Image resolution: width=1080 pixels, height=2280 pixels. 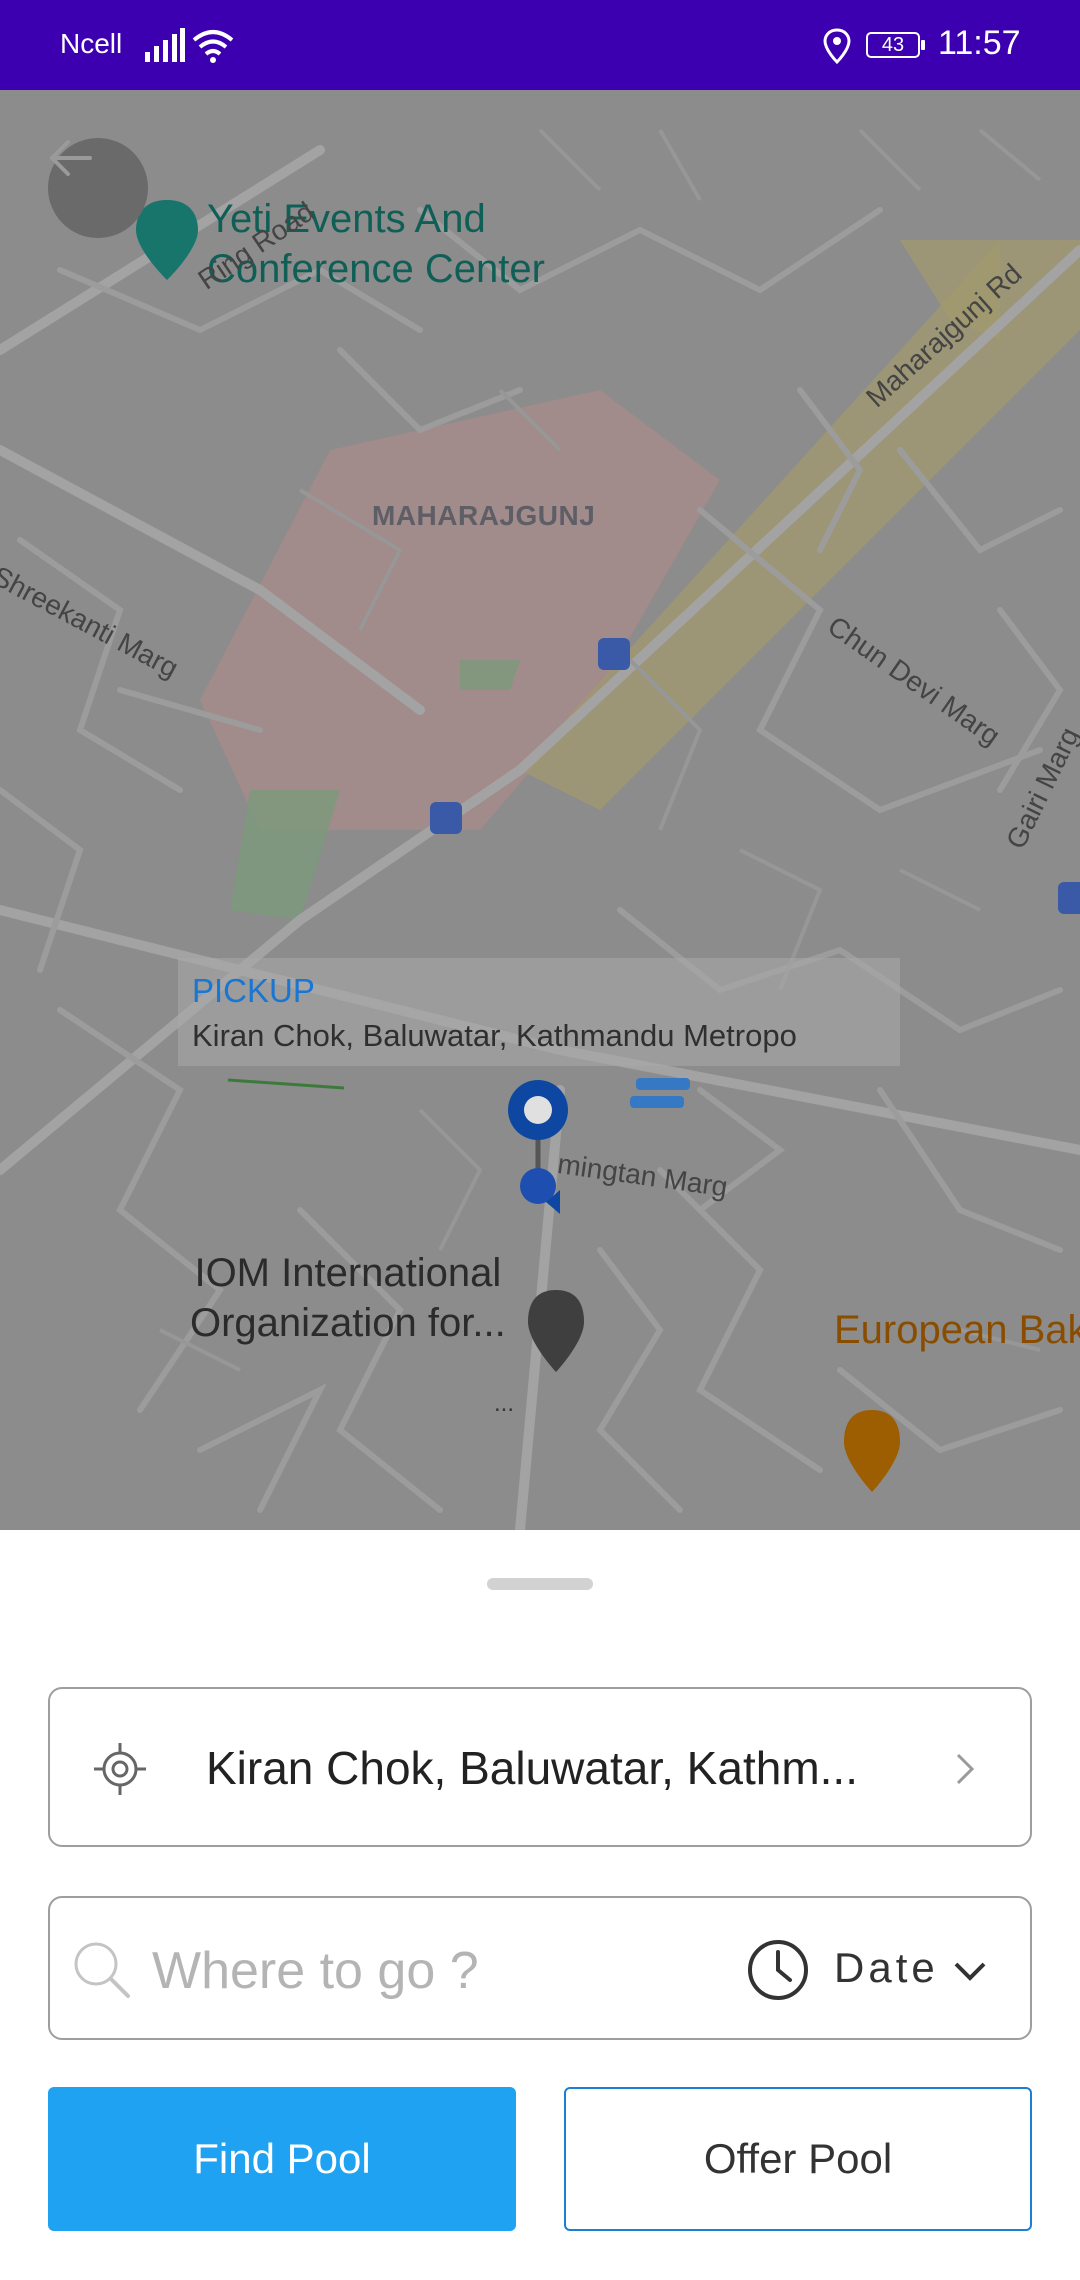 I want to click on pickup-title: PICKUP, so click(x=253, y=990).